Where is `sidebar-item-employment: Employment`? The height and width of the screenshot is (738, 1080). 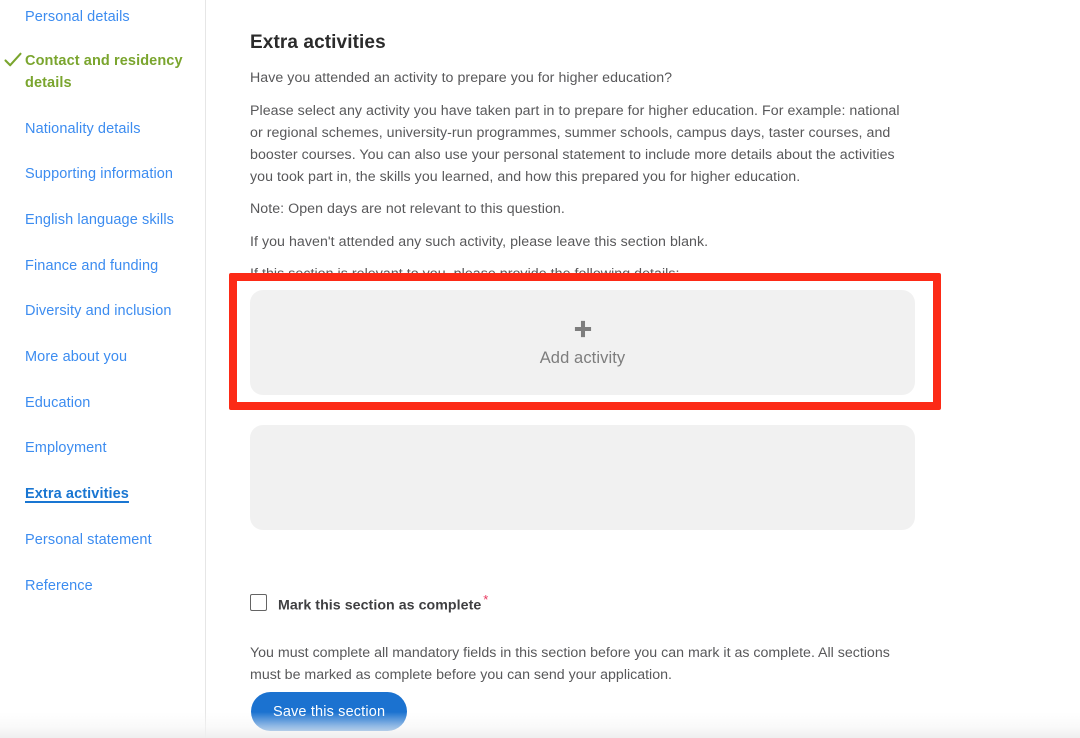
sidebar-item-employment: Employment is located at coordinates (102, 448).